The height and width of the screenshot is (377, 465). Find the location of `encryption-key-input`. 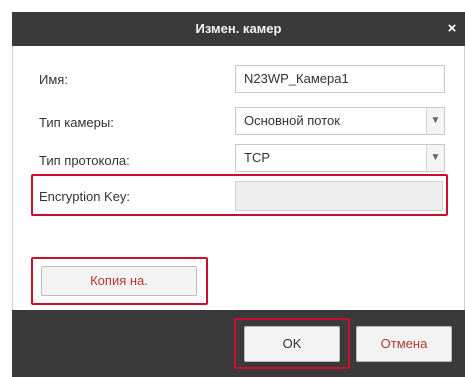

encryption-key-input is located at coordinates (339, 196).